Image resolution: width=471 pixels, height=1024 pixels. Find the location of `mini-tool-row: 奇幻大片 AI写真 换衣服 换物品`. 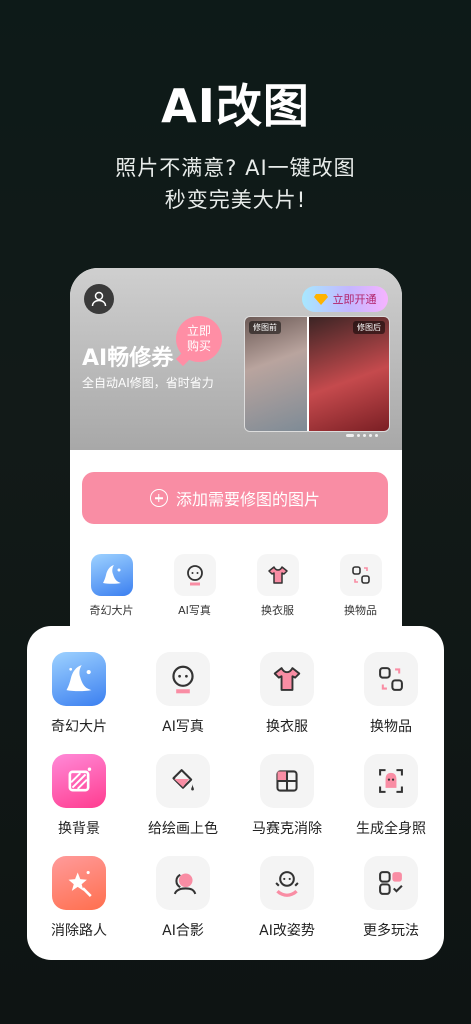

mini-tool-row: 奇幻大片 AI写真 换衣服 换物品 is located at coordinates (236, 586).